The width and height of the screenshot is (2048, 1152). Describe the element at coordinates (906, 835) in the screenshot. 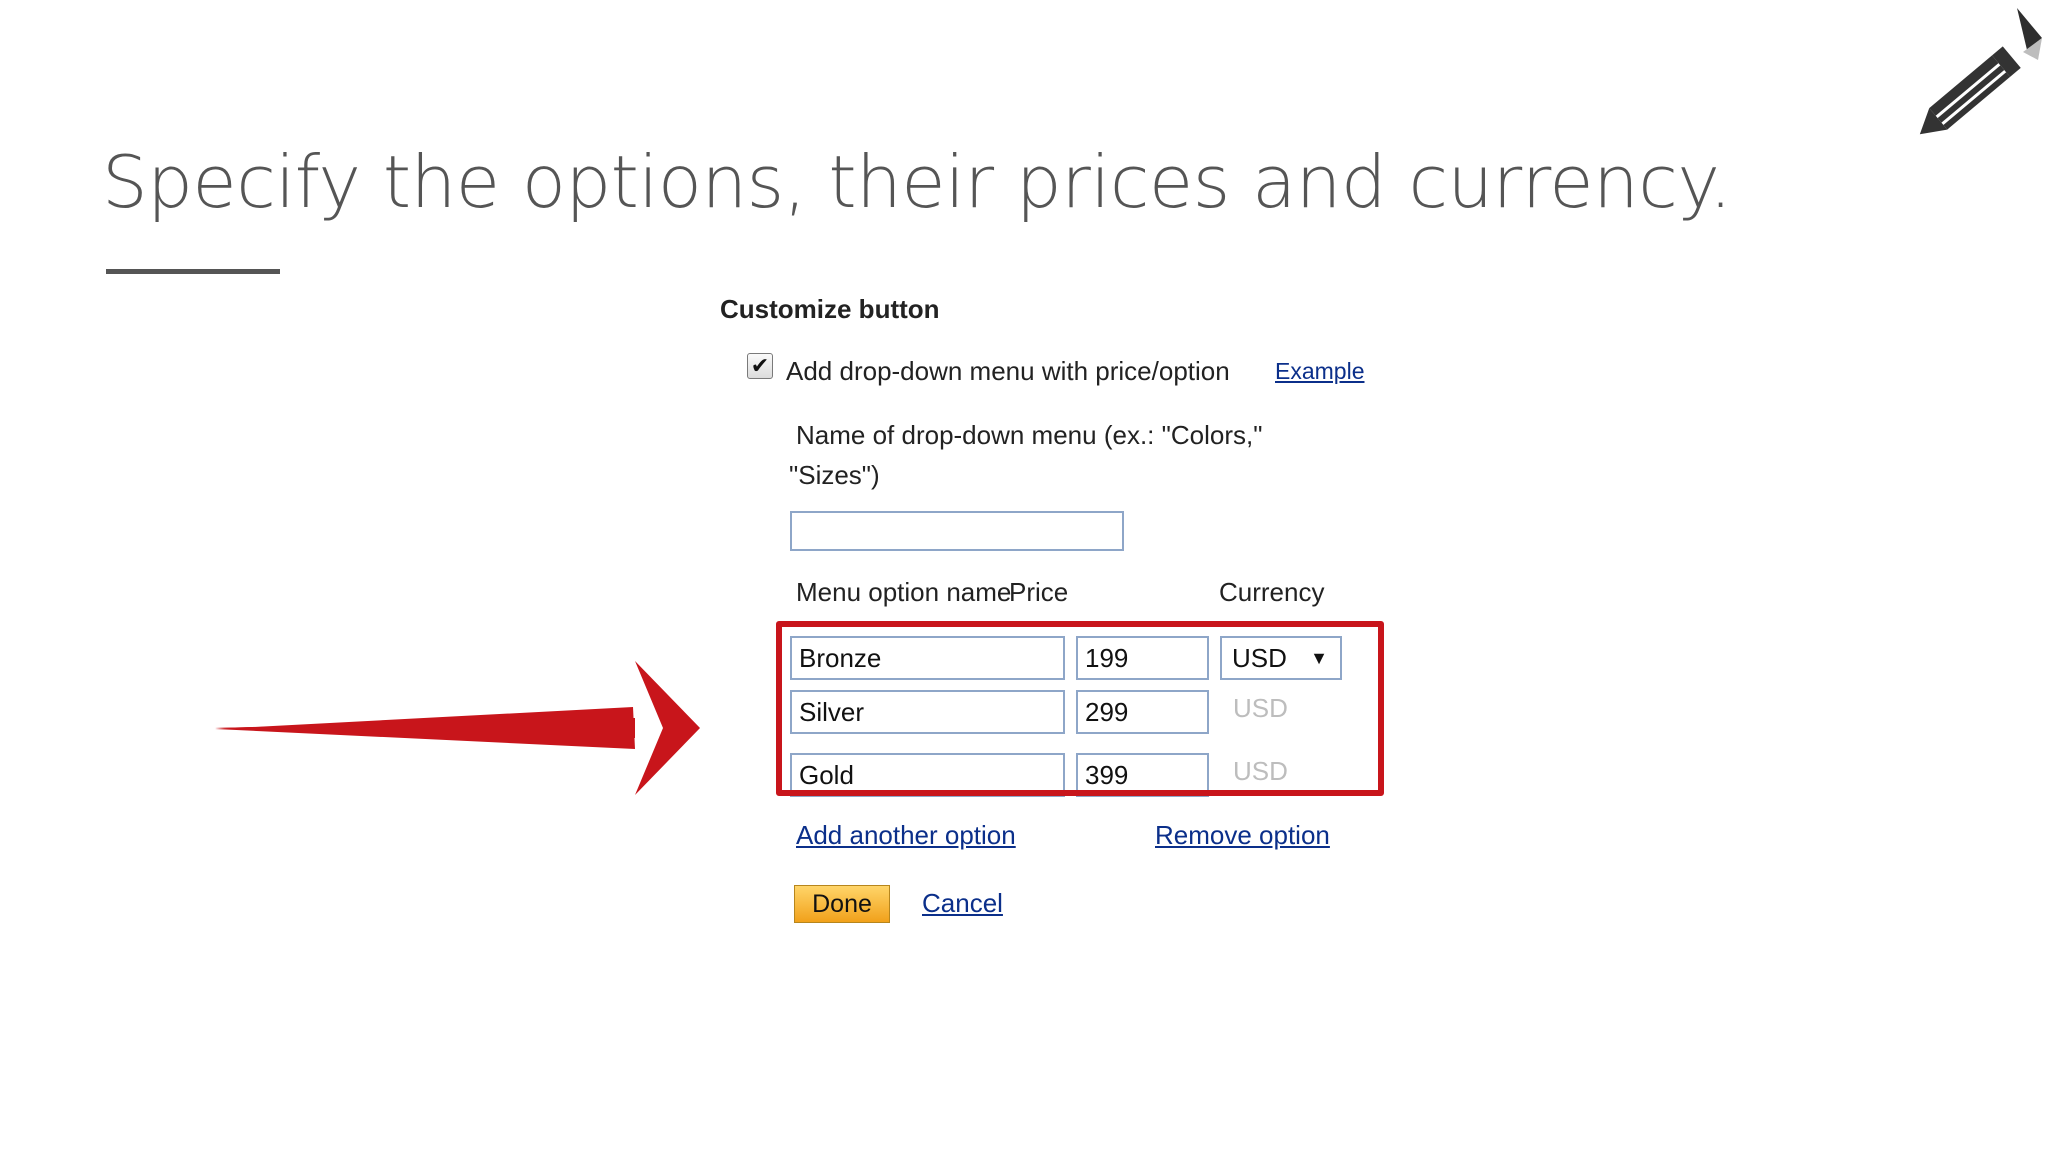

I see `add-option-link: Add another option` at that location.